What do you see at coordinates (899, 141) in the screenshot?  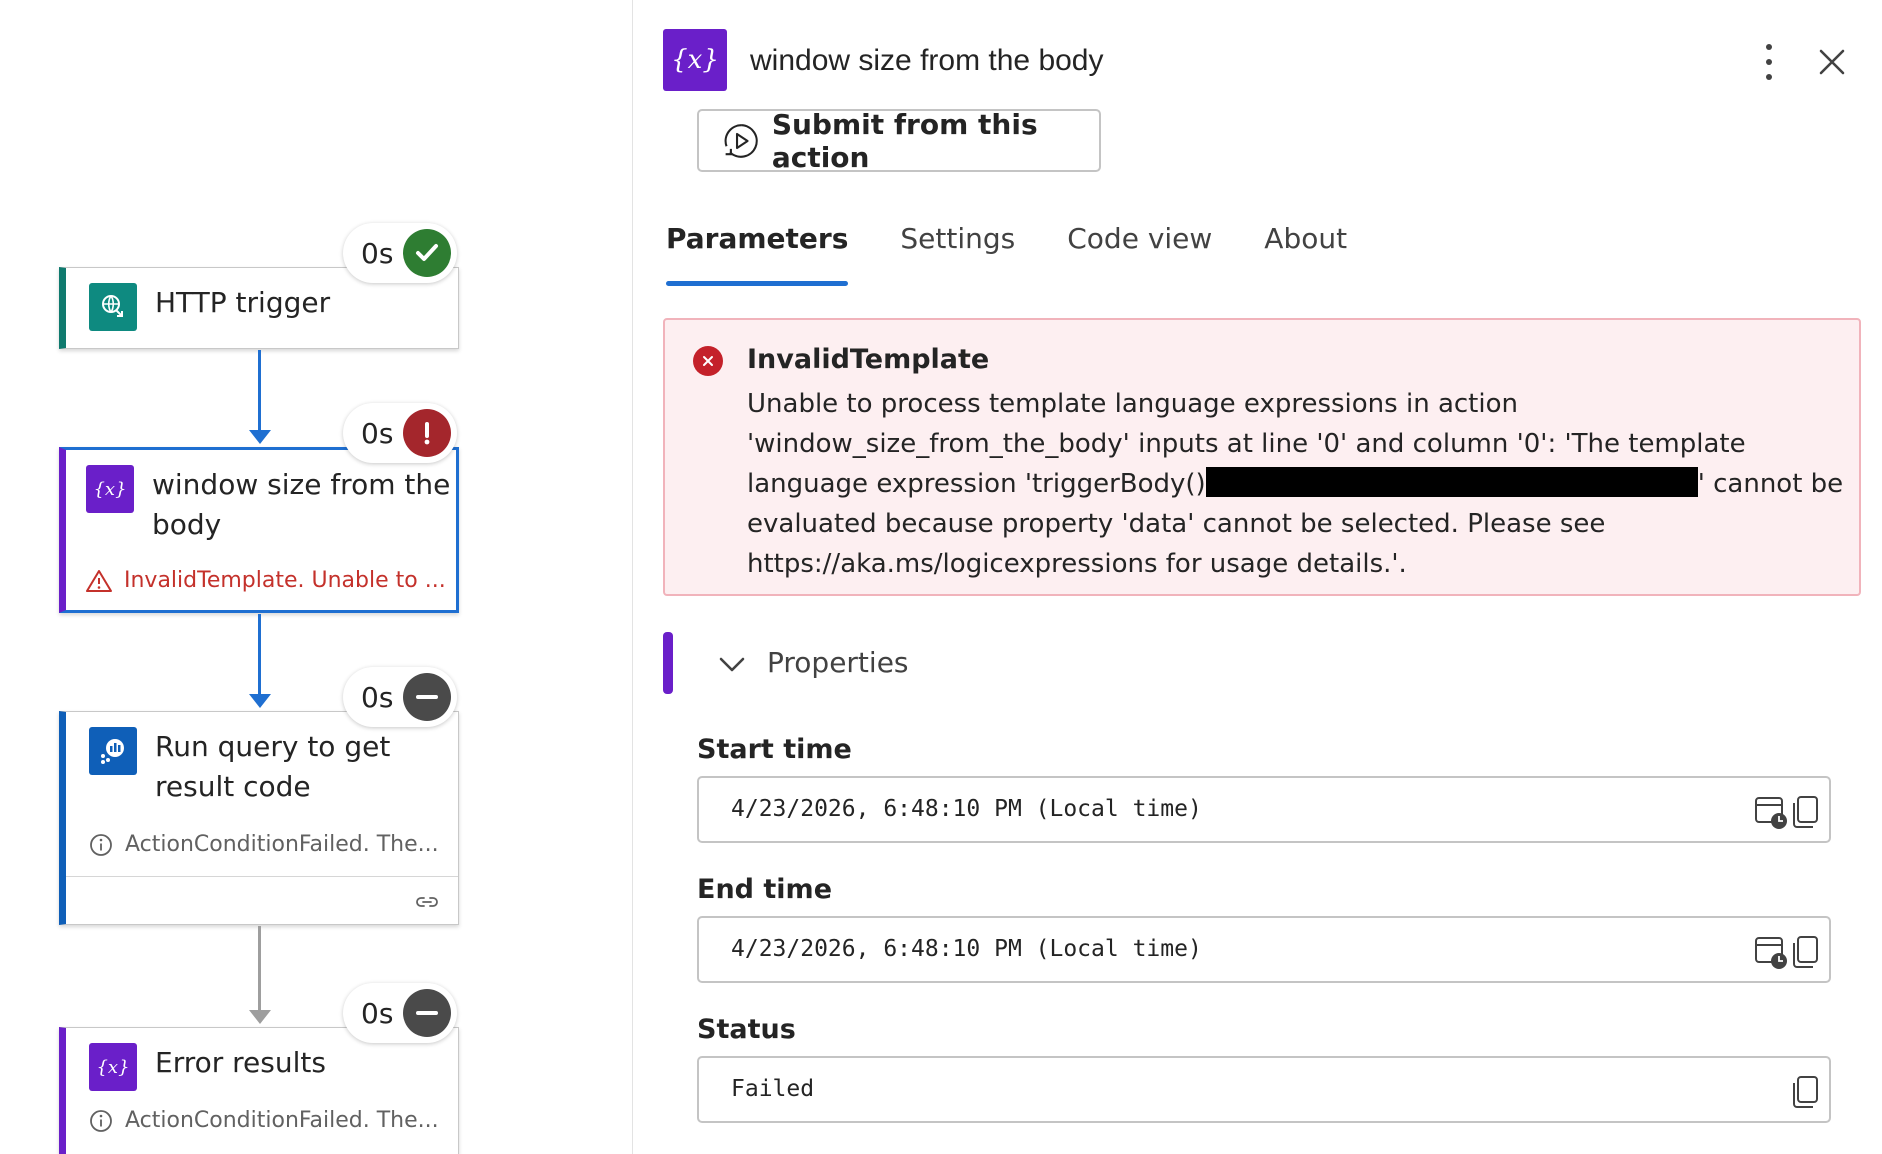 I see `submit-from-action-button: Submit from this action` at bounding box center [899, 141].